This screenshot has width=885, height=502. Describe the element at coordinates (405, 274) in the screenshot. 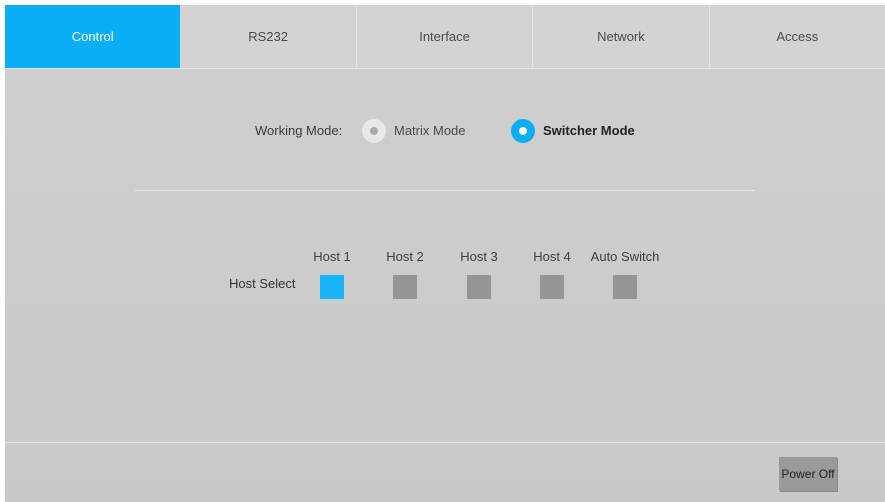

I see `host-2-option: Host 2` at that location.